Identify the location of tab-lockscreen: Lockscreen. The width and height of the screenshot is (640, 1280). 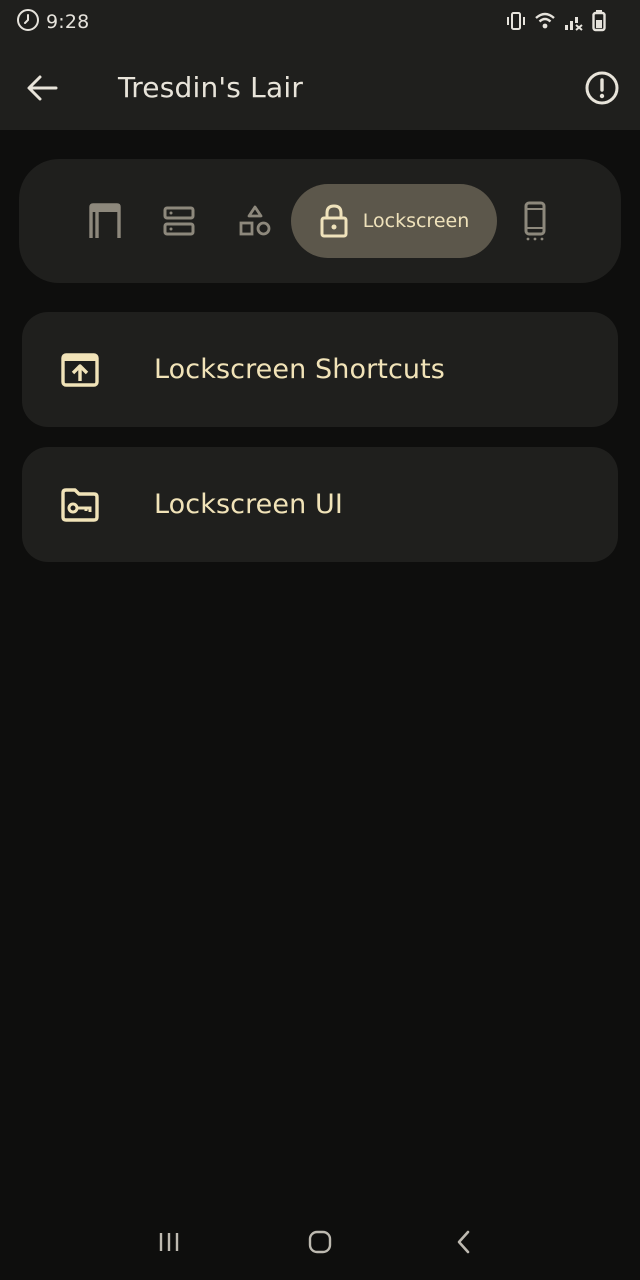
(394, 221).